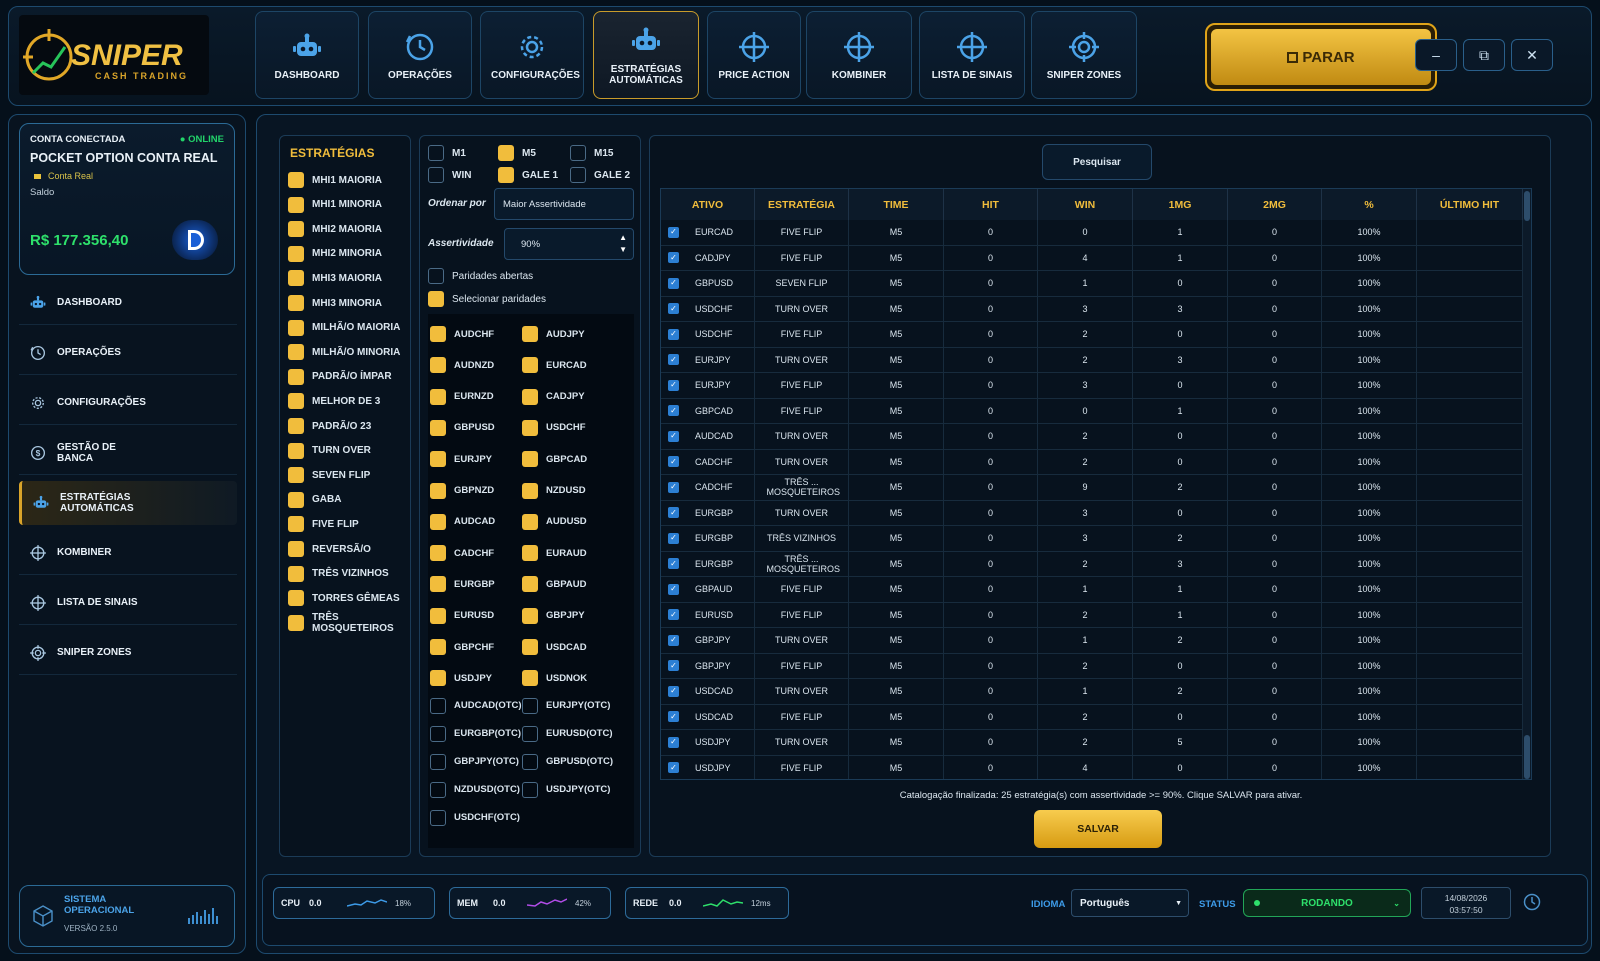 The image size is (1600, 961). What do you see at coordinates (1327, 903) in the screenshot?
I see `status-badge: RODANDO ⌄` at bounding box center [1327, 903].